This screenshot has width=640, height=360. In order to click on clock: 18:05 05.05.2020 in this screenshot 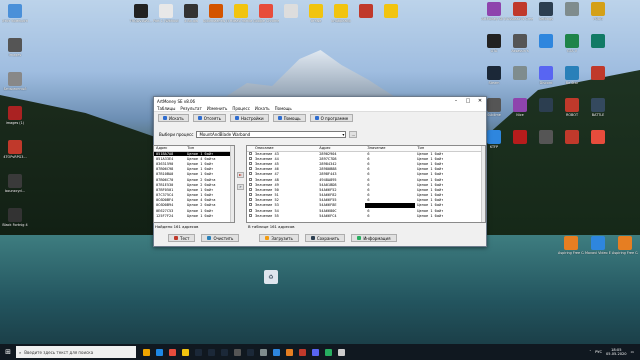, I will do `click(616, 352)`.